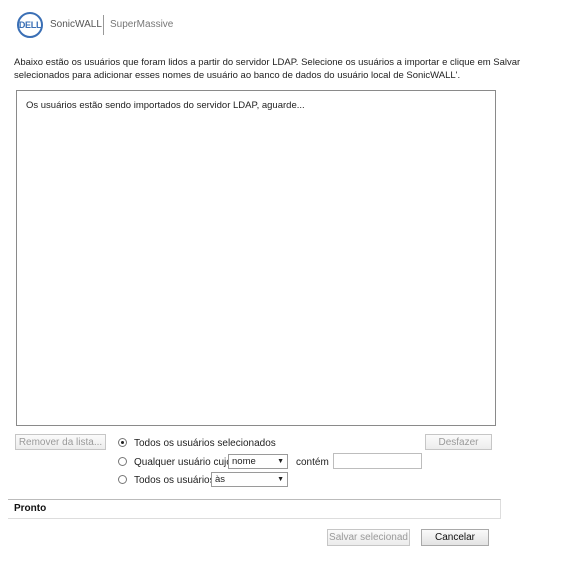  Describe the element at coordinates (455, 537) in the screenshot. I see `cancel-button: Cancelar` at that location.